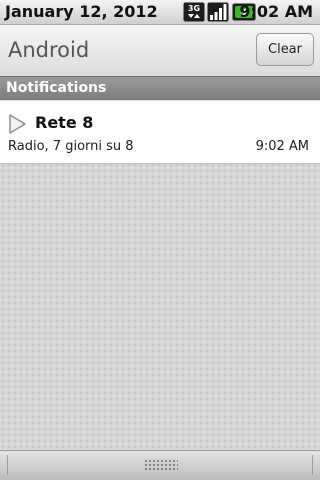 The image size is (320, 480). I want to click on notification-text: Radio, 7 giorni su 8, so click(71, 146).